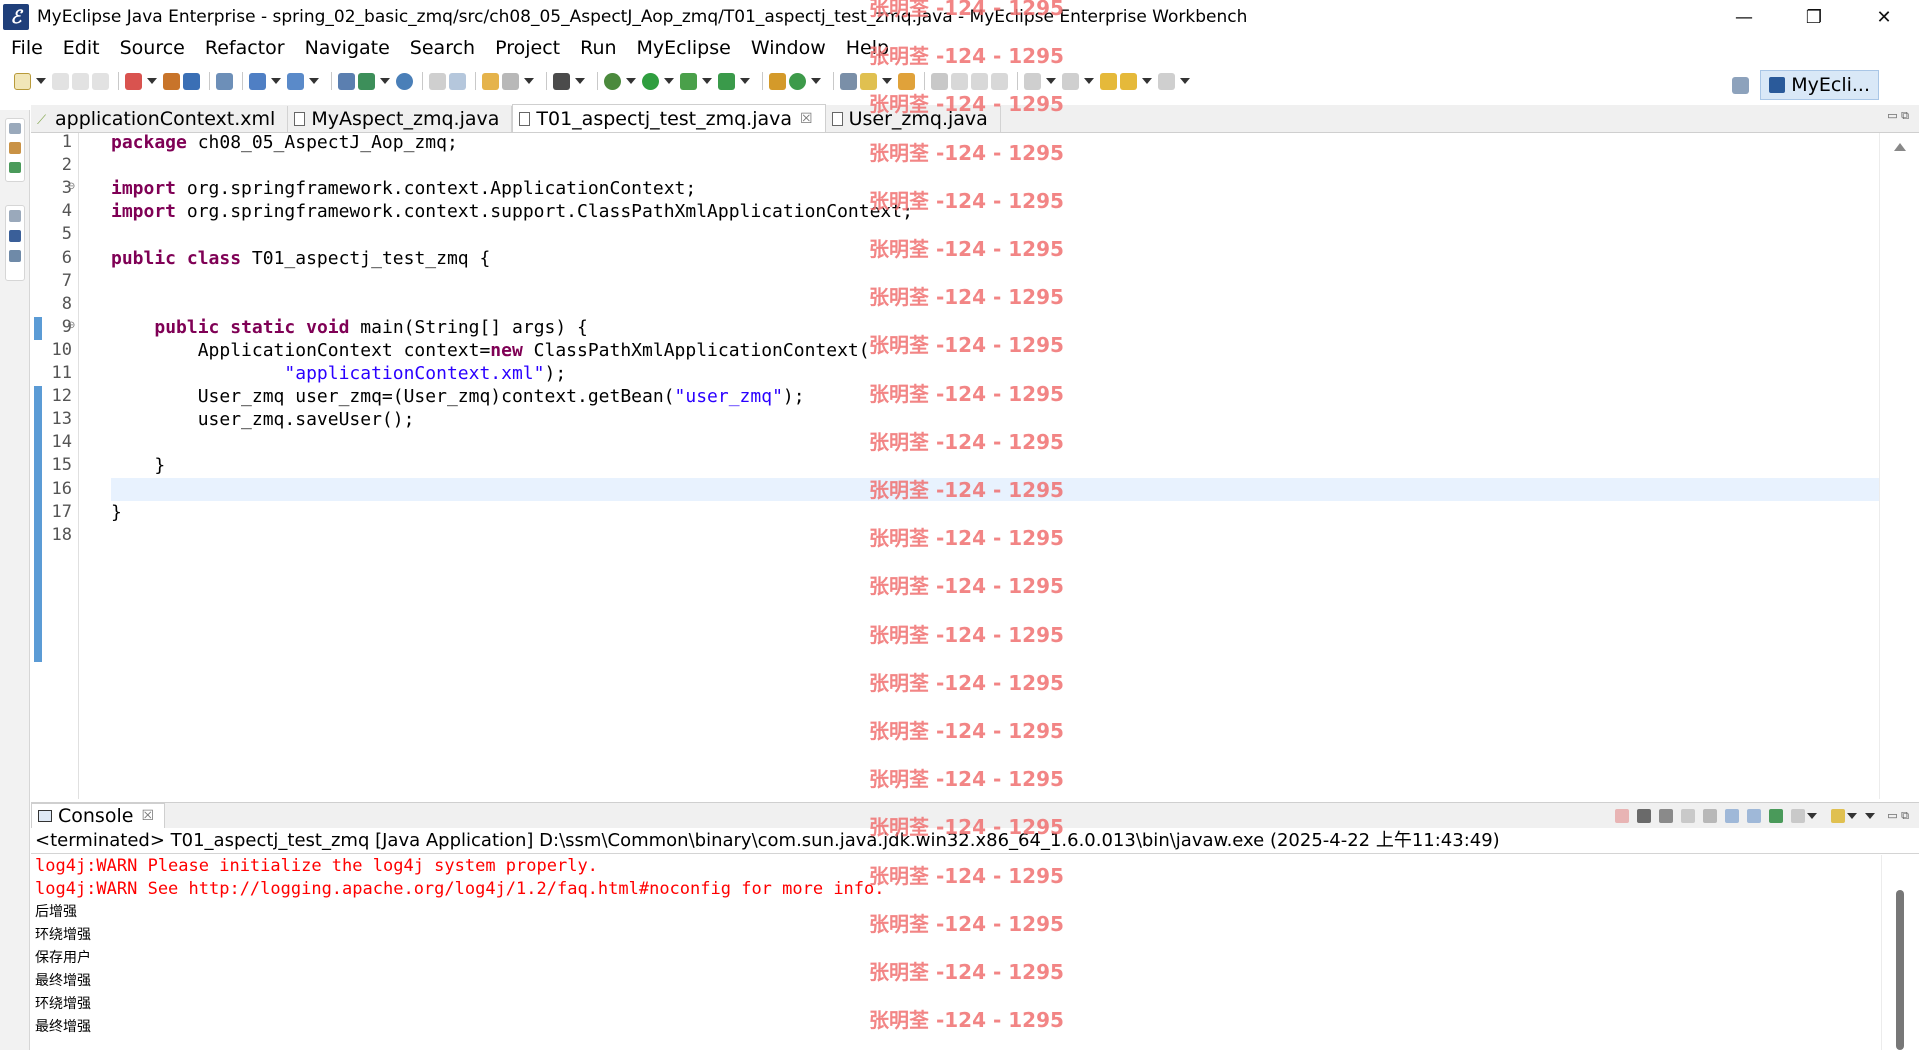 Image resolution: width=1919 pixels, height=1050 pixels. I want to click on web-icon, so click(257, 81).